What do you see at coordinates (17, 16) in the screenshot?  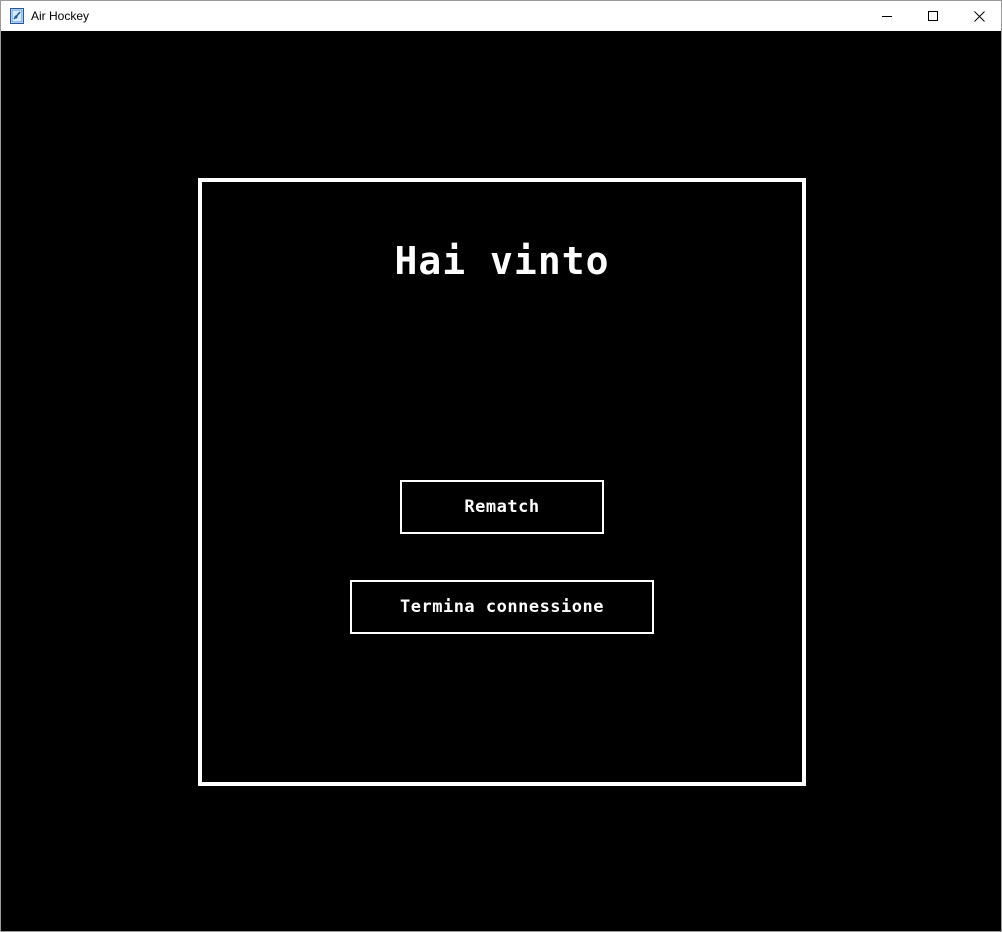 I see `app-icon` at bounding box center [17, 16].